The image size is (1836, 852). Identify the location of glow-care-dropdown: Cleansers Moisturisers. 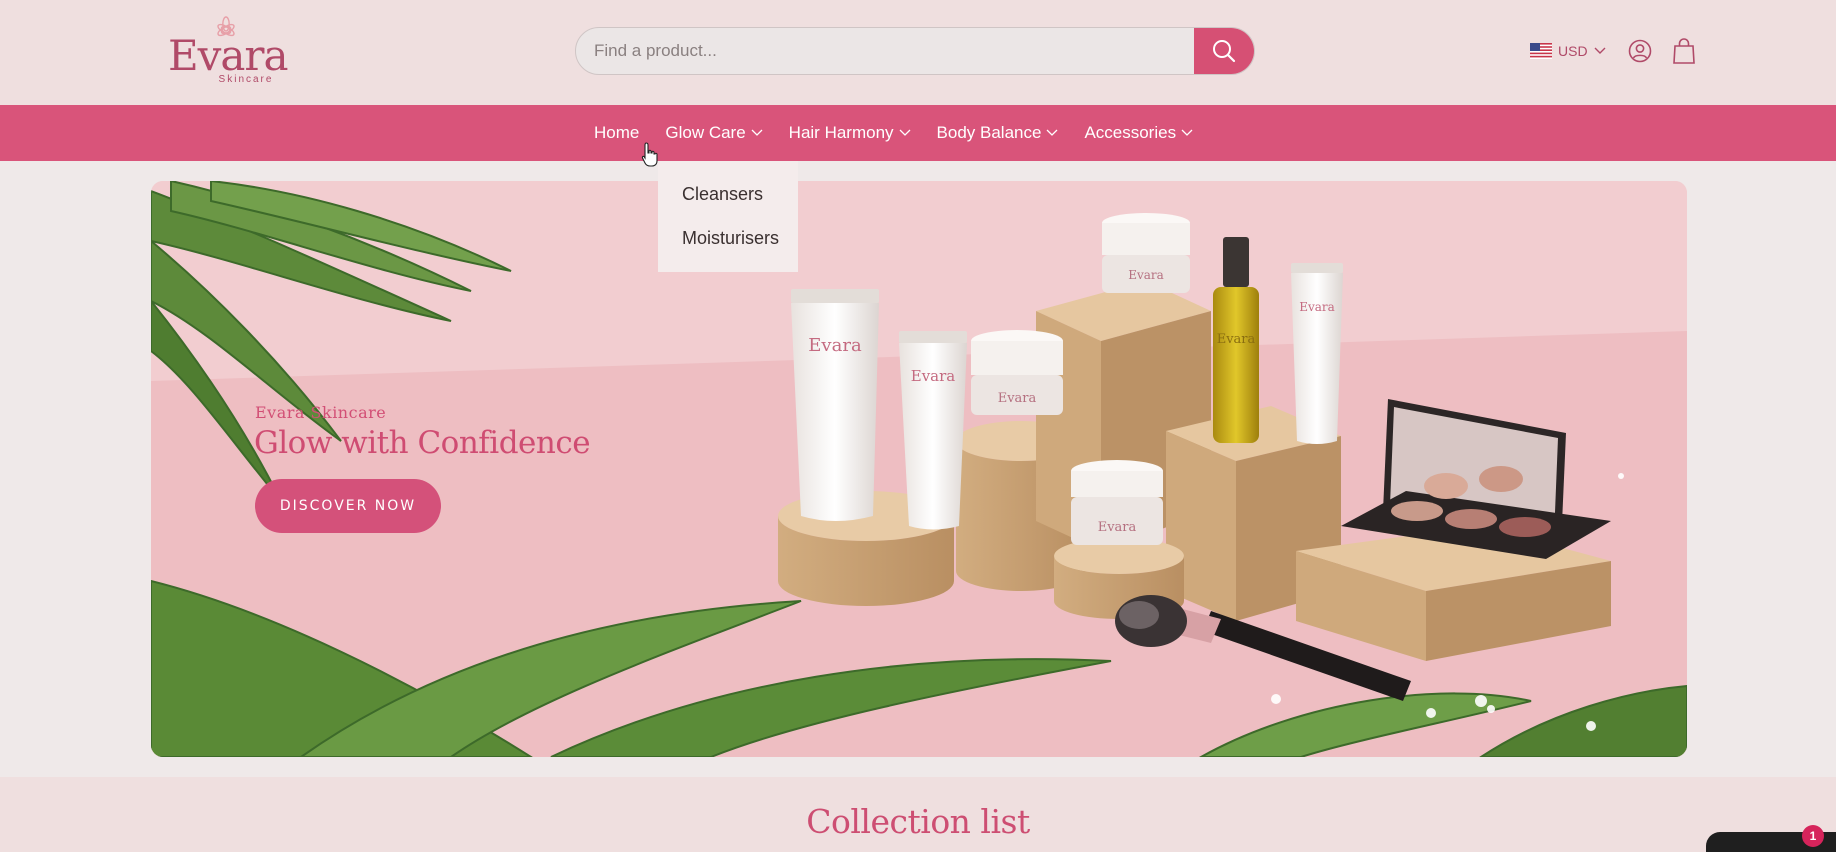
(728, 216).